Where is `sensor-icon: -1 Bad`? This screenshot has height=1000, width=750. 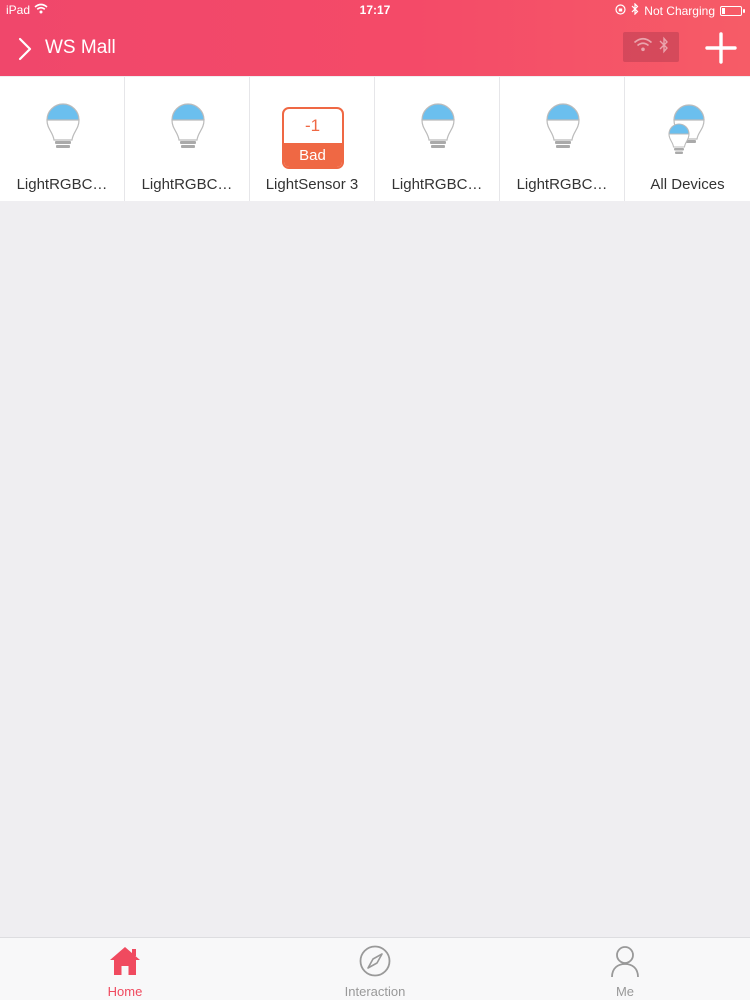
sensor-icon: -1 Bad is located at coordinates (312, 136).